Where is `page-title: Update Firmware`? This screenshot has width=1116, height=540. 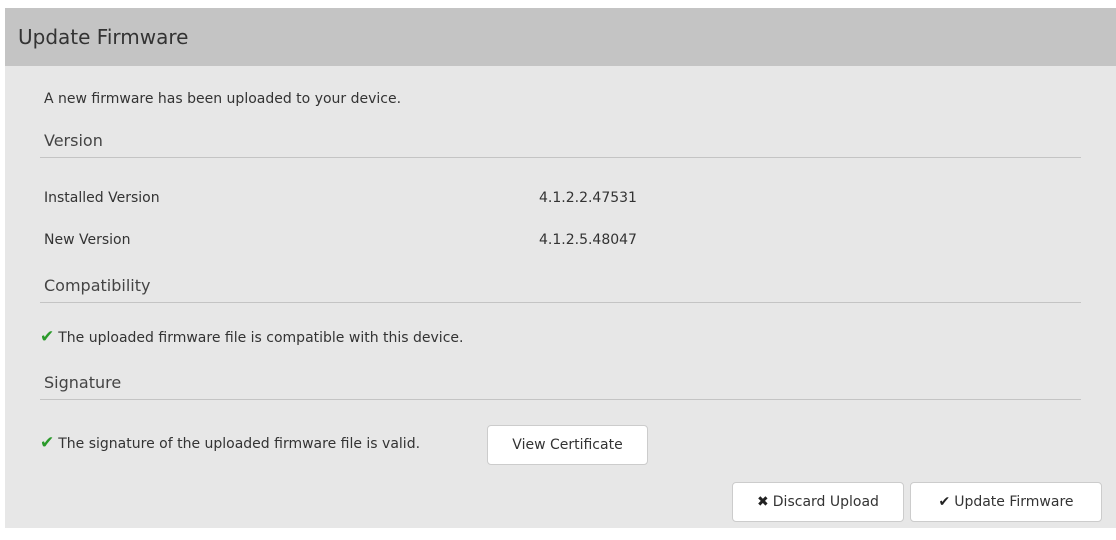 page-title: Update Firmware is located at coordinates (103, 37).